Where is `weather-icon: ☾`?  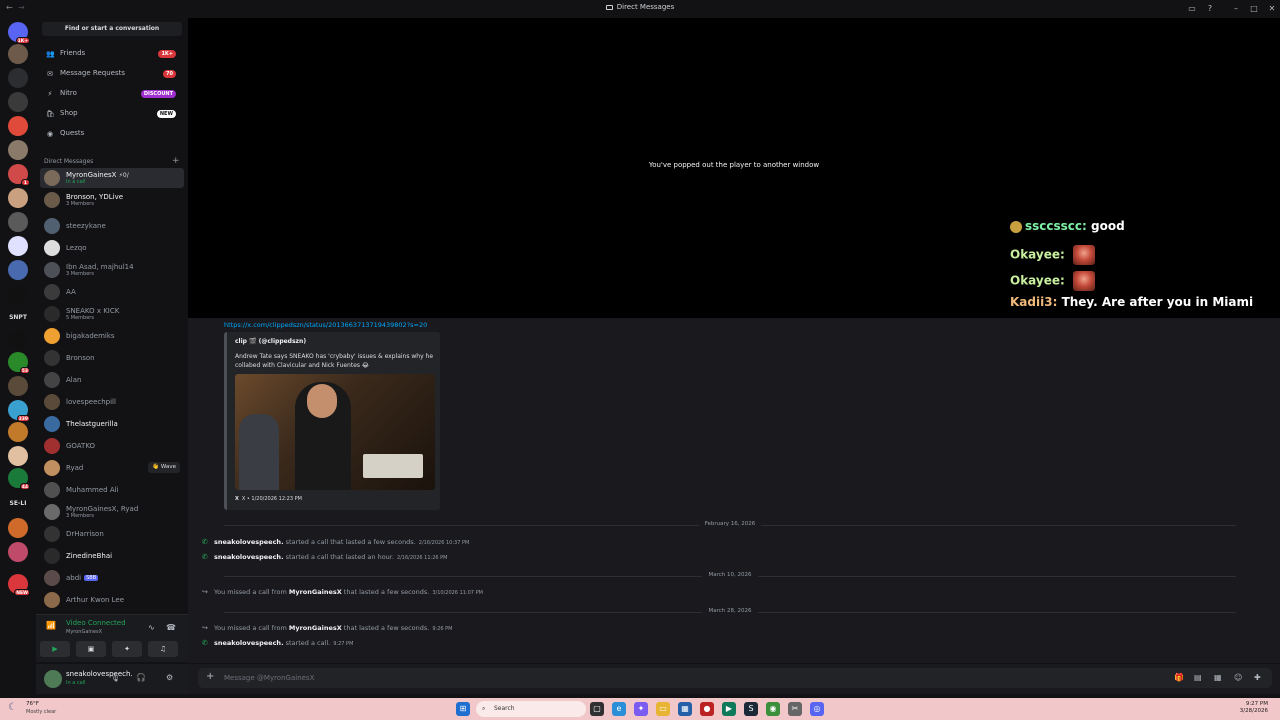 weather-icon: ☾ is located at coordinates (12, 707).